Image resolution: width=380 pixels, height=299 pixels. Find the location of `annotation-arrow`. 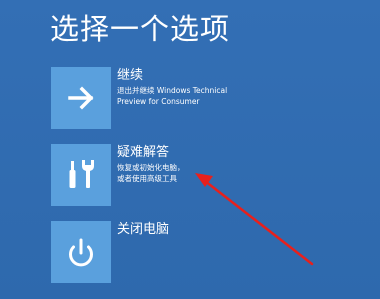

annotation-arrow is located at coordinates (254, 219).